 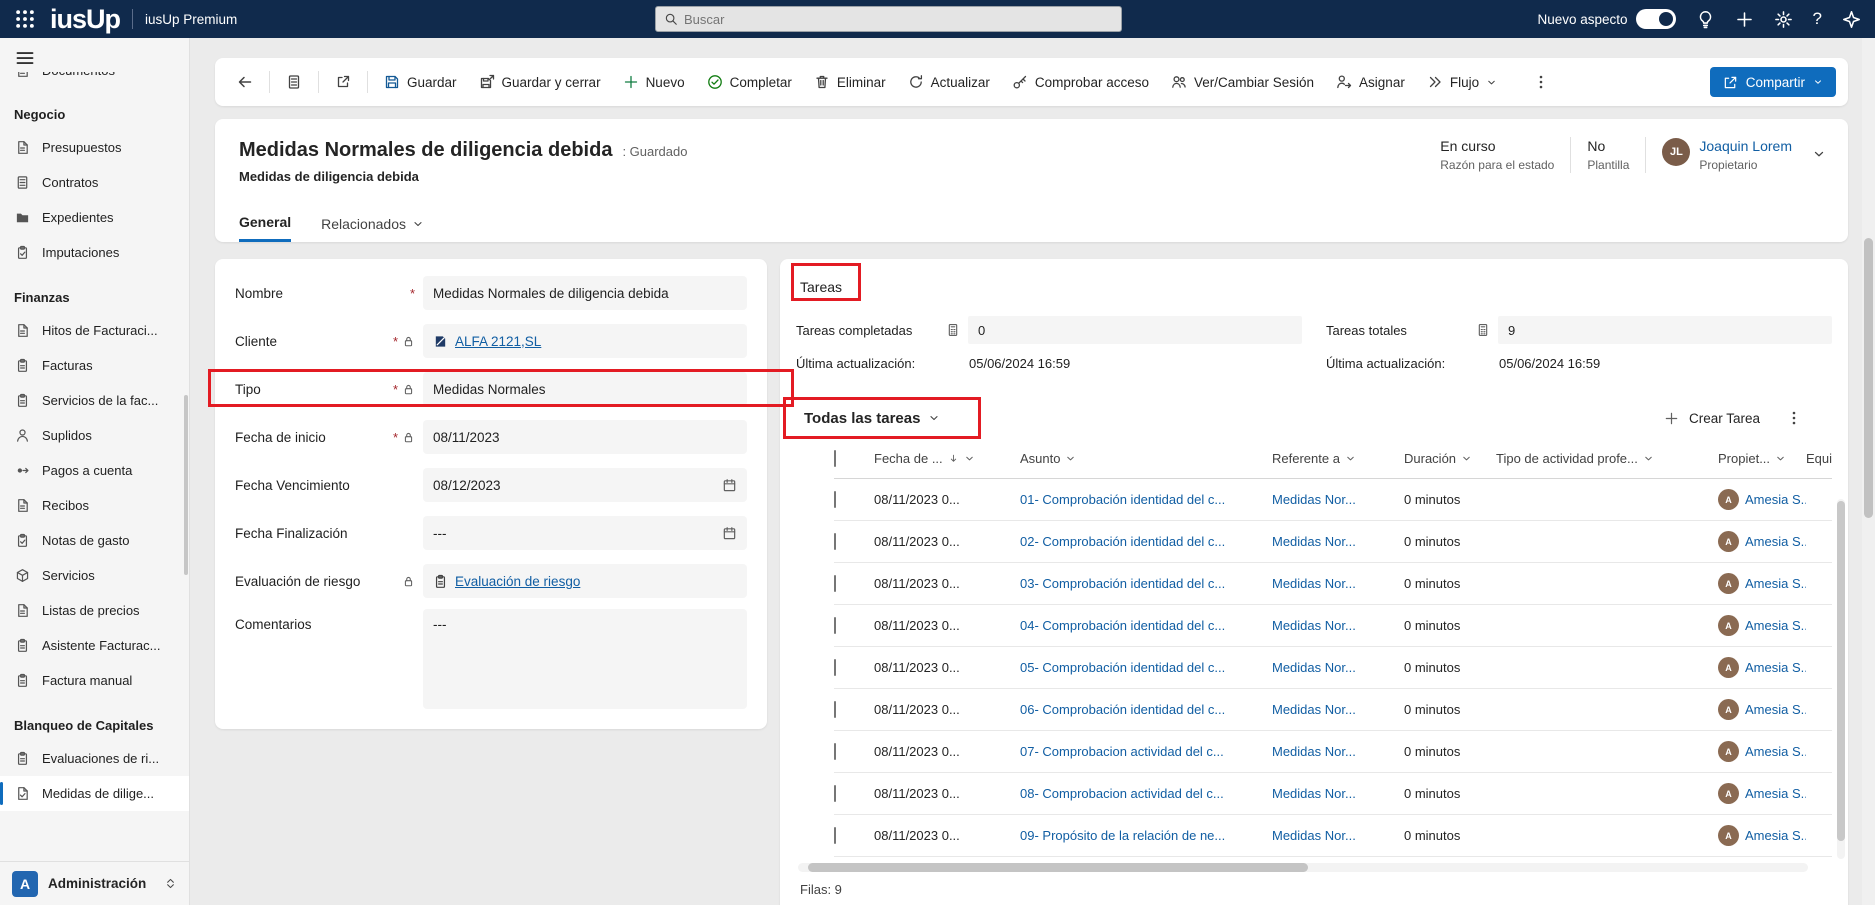 What do you see at coordinates (1744, 19) in the screenshot?
I see `quick-create-plus-icon` at bounding box center [1744, 19].